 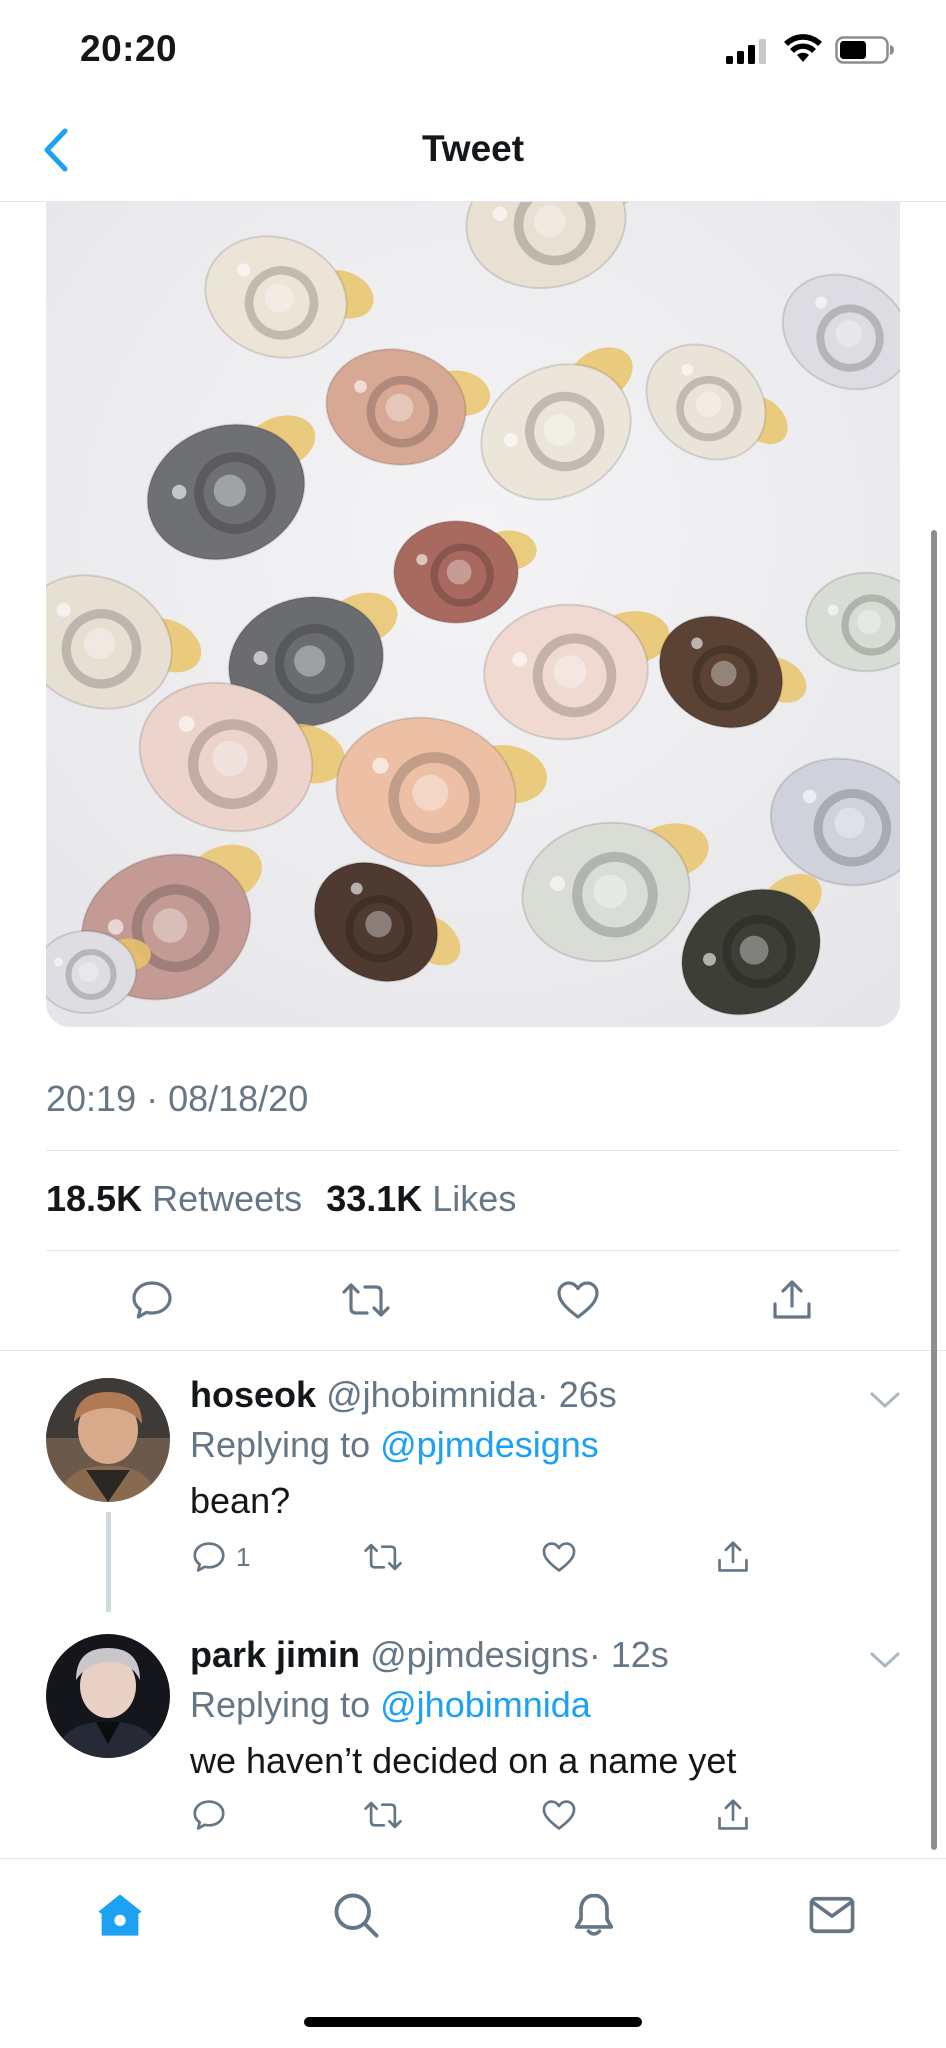 I want to click on reply-count: 1, so click(x=243, y=1556).